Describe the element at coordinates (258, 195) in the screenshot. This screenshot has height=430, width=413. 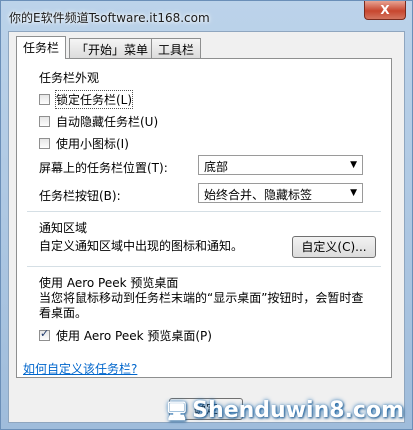
I see `select-value: 始终合并、隐藏标签` at that location.